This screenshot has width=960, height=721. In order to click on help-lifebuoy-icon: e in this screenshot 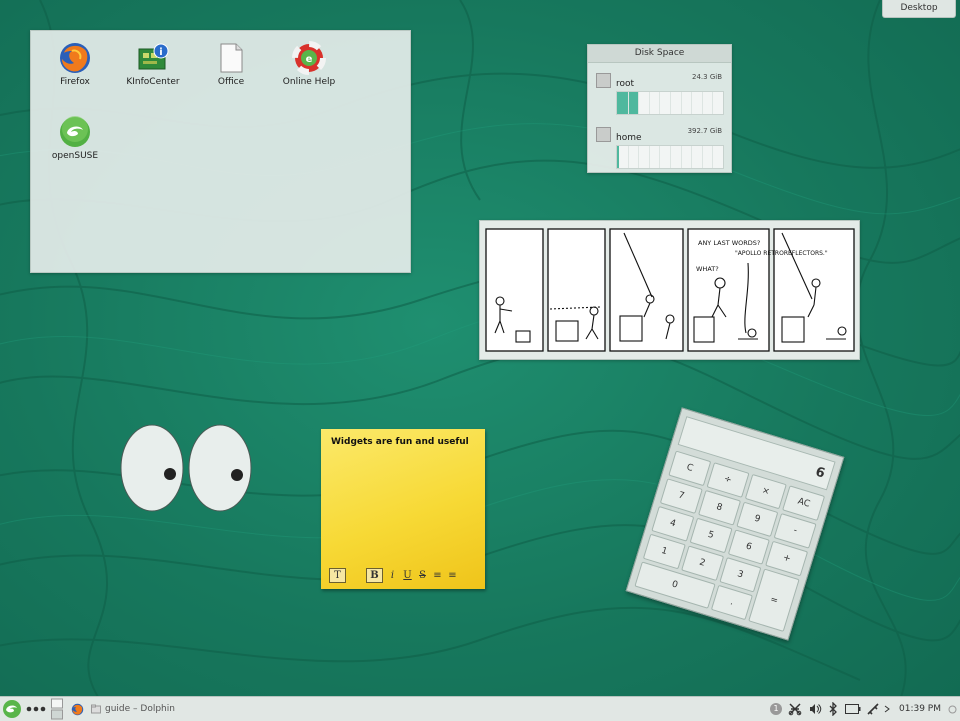, I will do `click(309, 58)`.